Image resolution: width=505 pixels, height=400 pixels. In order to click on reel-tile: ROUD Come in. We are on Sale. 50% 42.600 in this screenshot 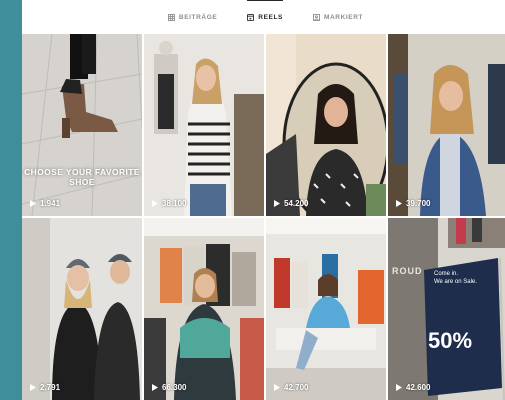, I will do `click(446, 309)`.